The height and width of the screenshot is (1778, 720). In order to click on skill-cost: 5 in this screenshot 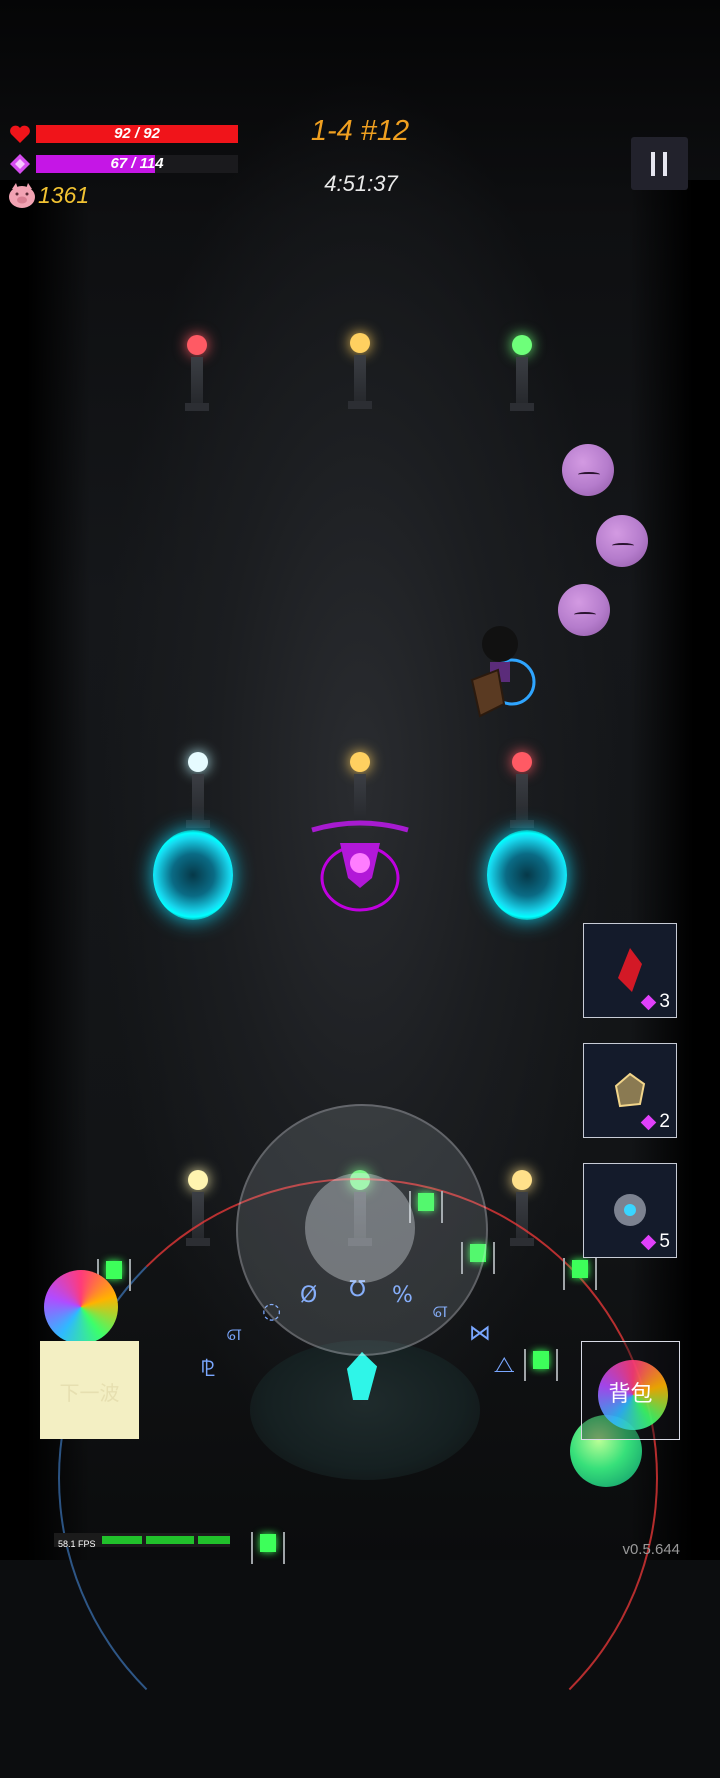, I will do `click(664, 1241)`.